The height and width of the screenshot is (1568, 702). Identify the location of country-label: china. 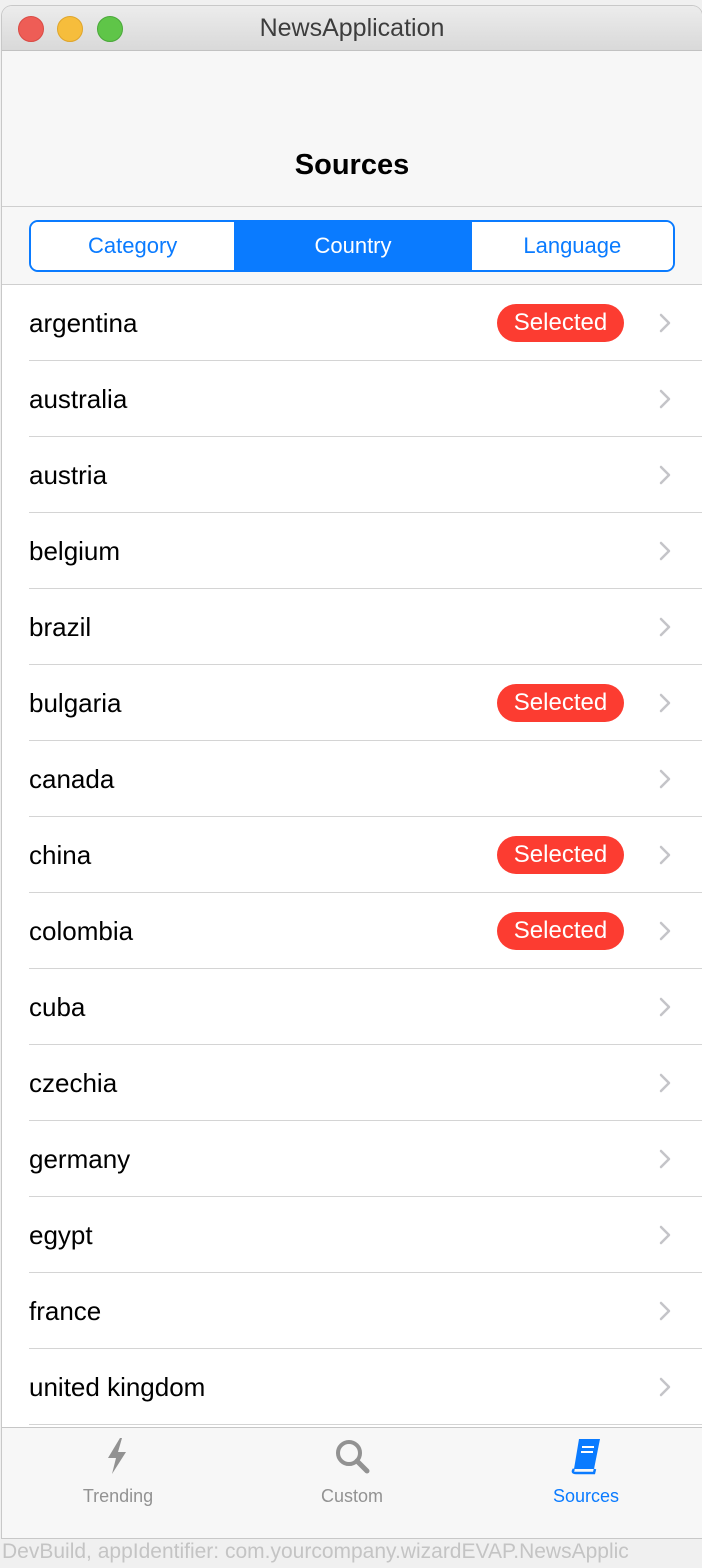
(60, 855).